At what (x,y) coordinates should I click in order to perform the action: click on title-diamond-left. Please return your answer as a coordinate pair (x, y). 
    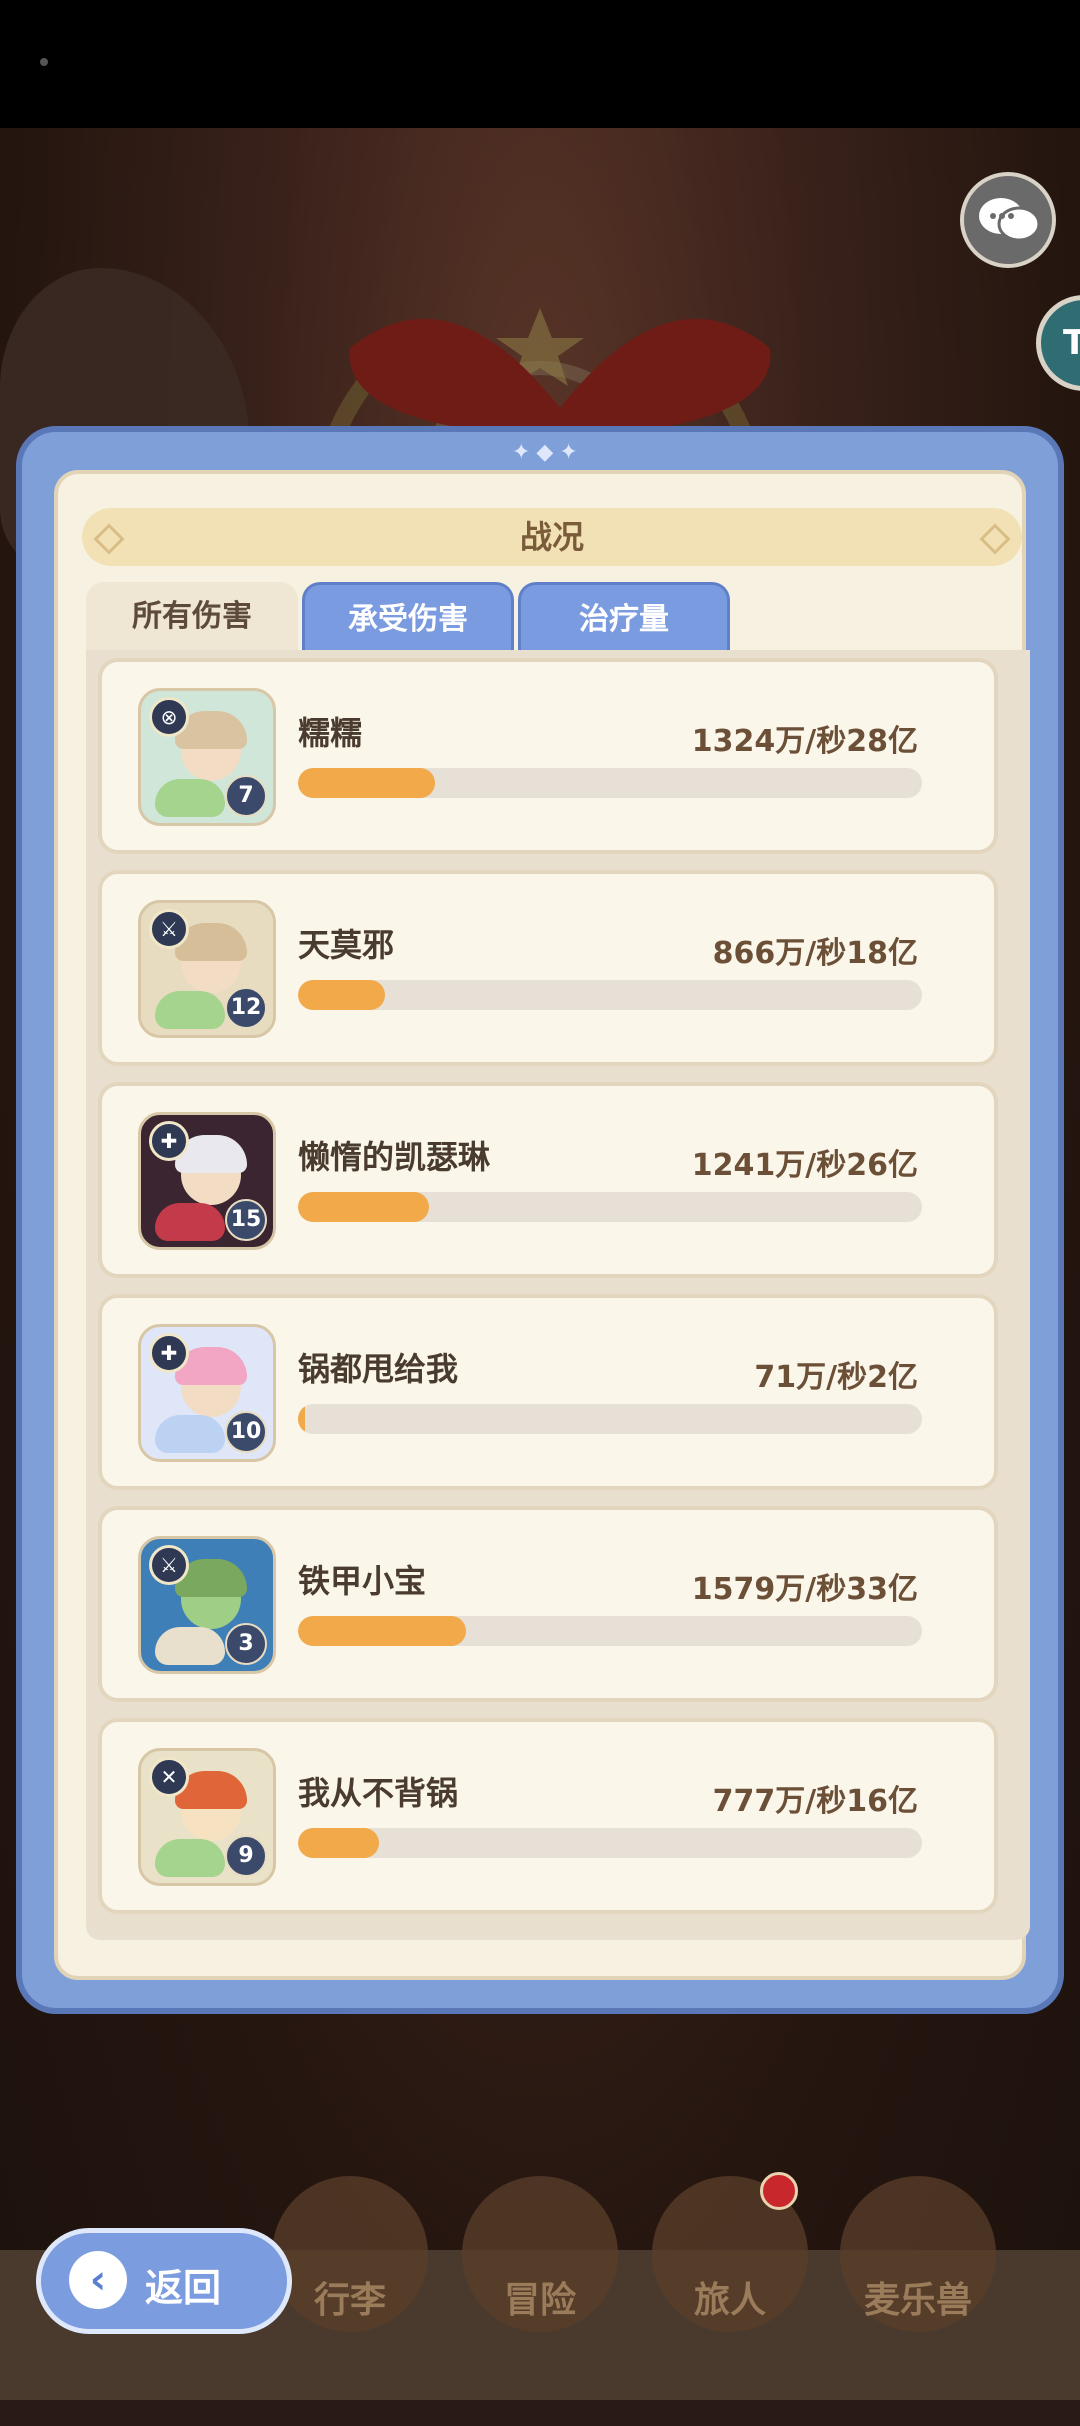
    Looking at the image, I should click on (109, 539).